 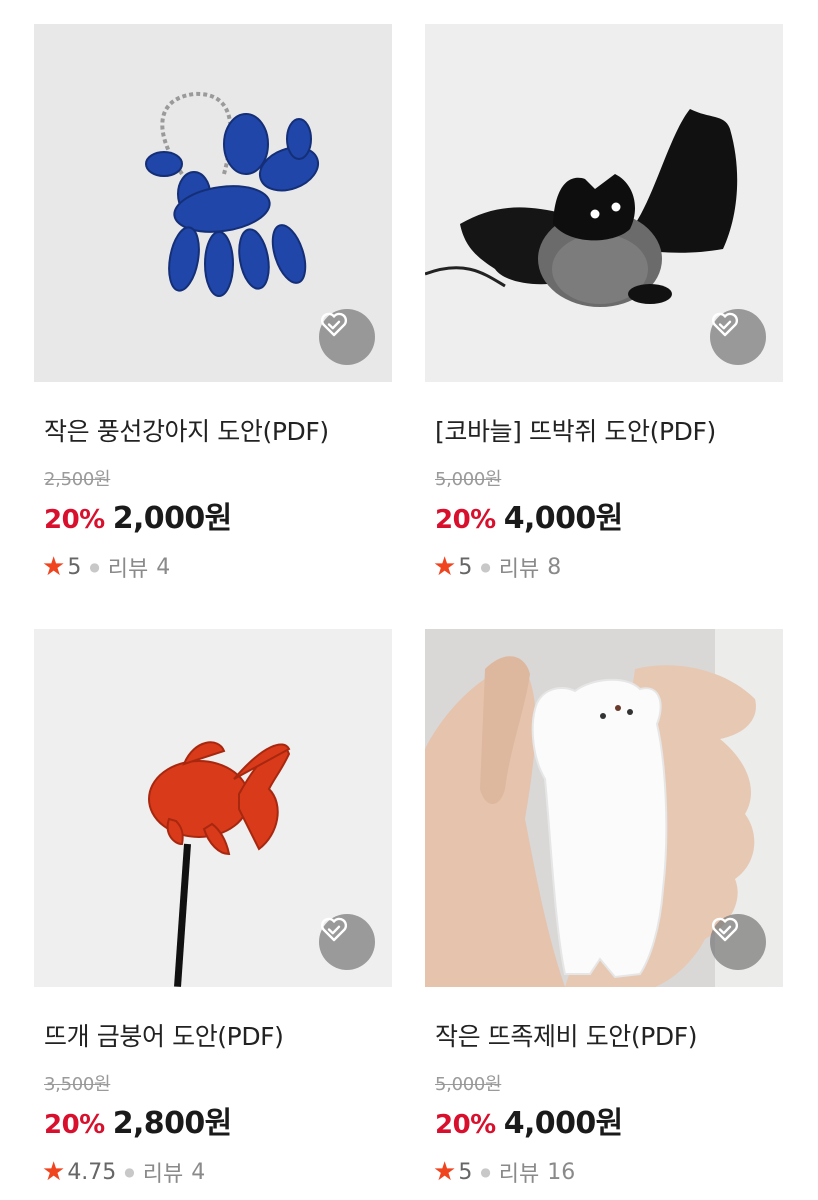 What do you see at coordinates (497, 567) in the screenshot?
I see `rating-row: ★ 5 ● 리뷰 8` at bounding box center [497, 567].